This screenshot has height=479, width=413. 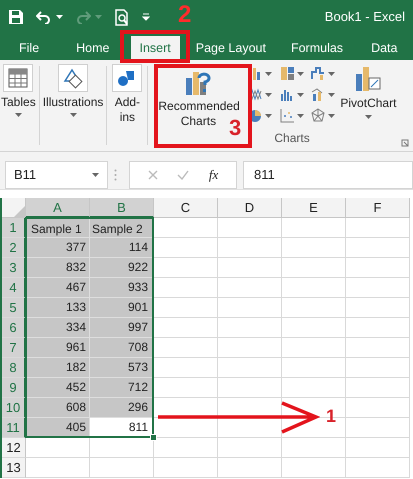 I want to click on ribbon-button: Tables, so click(x=18, y=105).